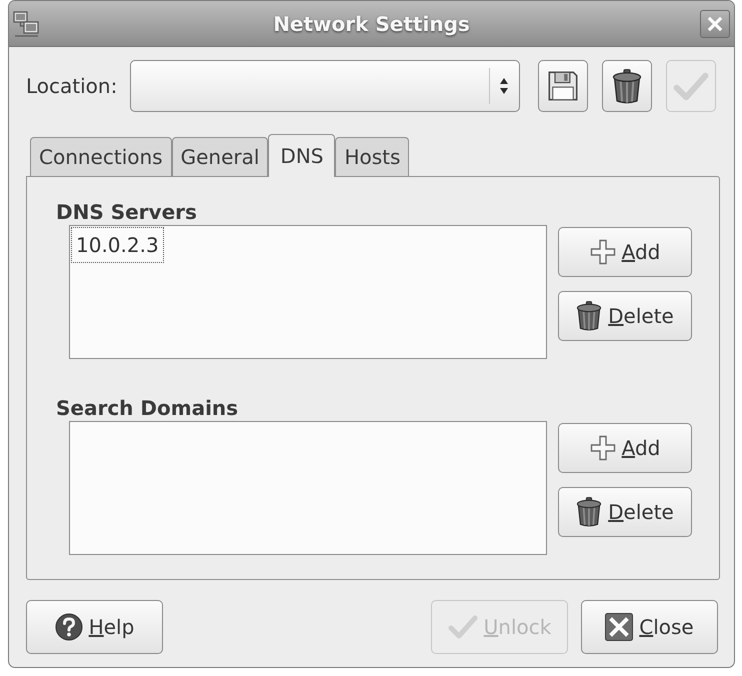 Image resolution: width=742 pixels, height=676 pixels. Describe the element at coordinates (371, 24) in the screenshot. I see `window-title: Network Settings` at that location.